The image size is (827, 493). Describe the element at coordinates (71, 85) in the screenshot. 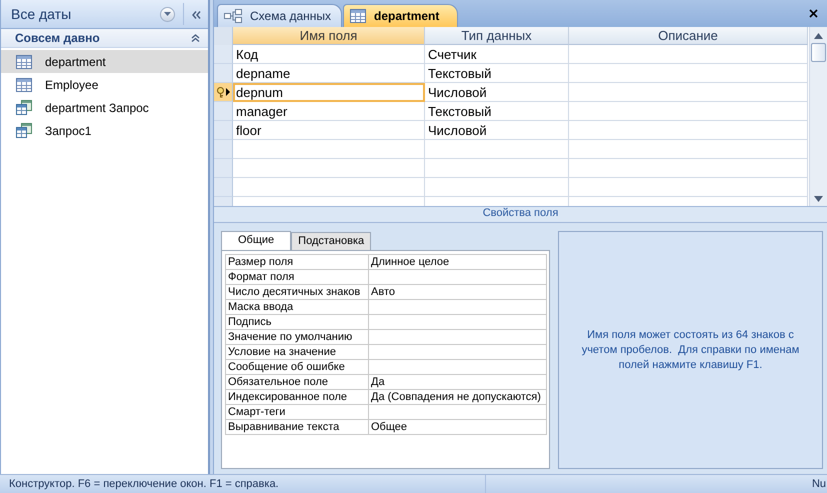

I see `nav-item-label: Employee` at that location.